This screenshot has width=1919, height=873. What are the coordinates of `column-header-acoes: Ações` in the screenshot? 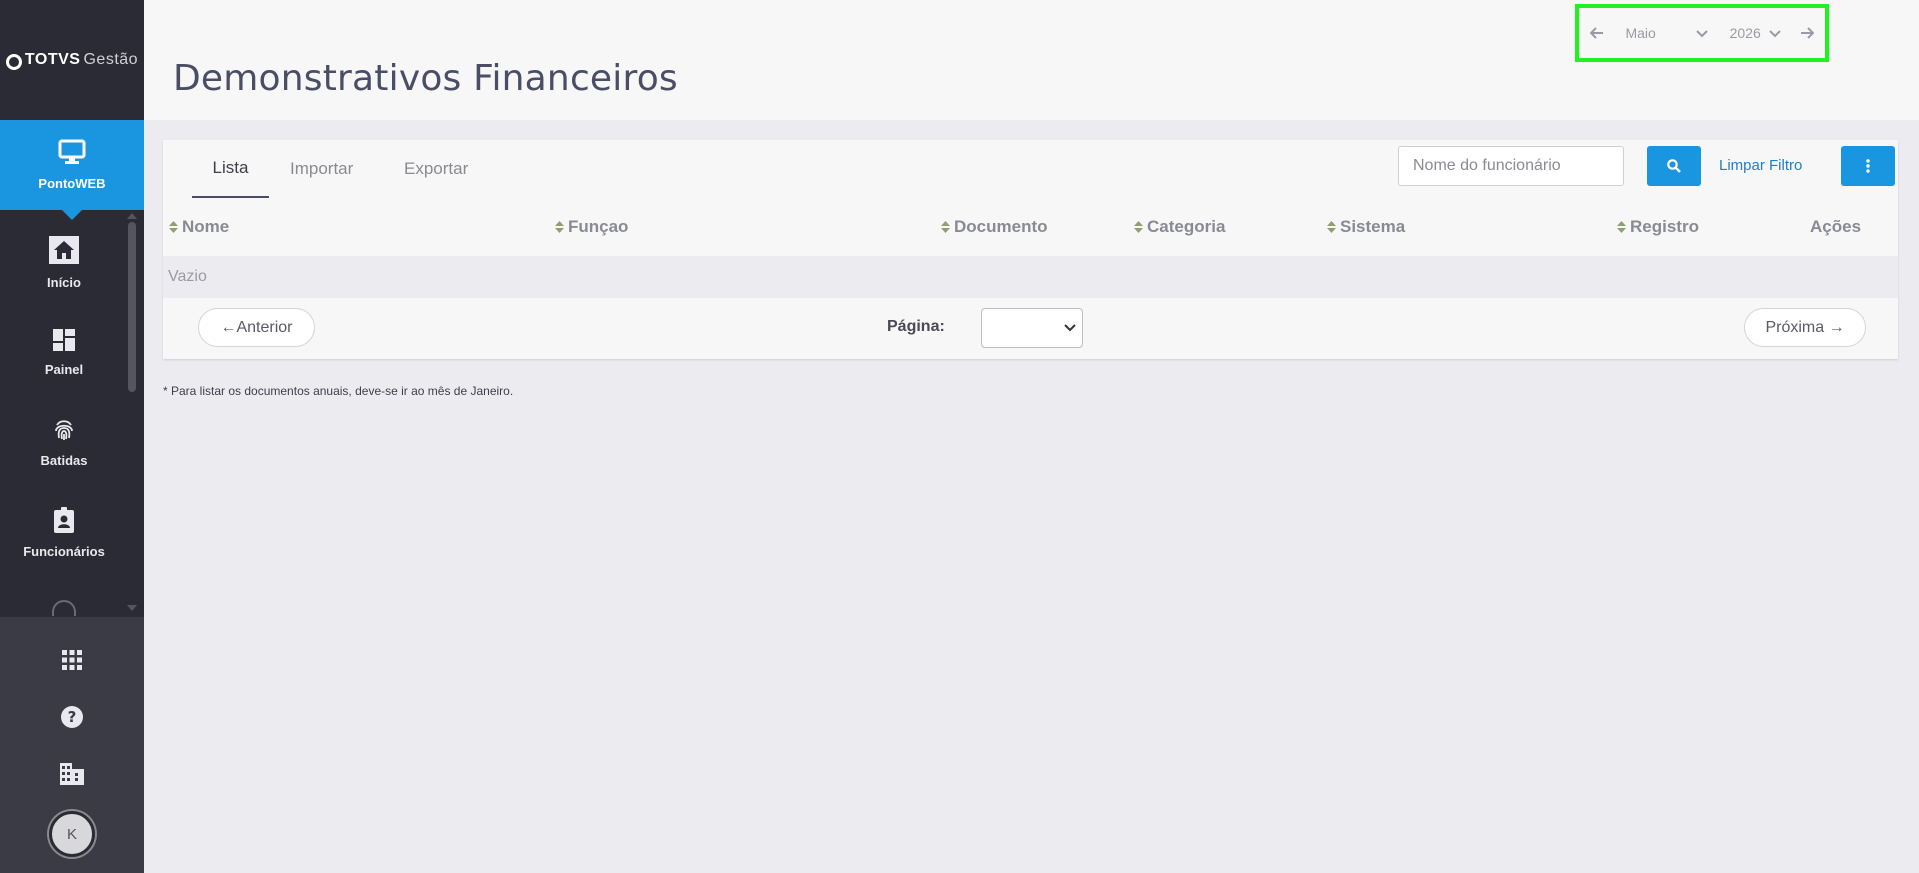 It's located at (1835, 227).